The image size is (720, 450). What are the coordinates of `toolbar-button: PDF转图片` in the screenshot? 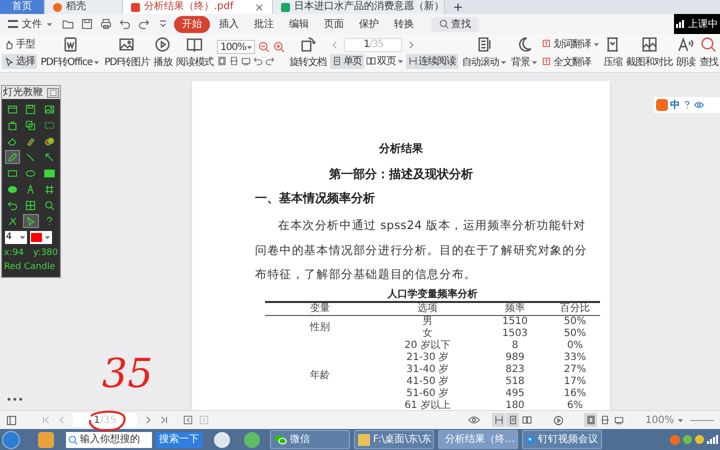 It's located at (127, 53).